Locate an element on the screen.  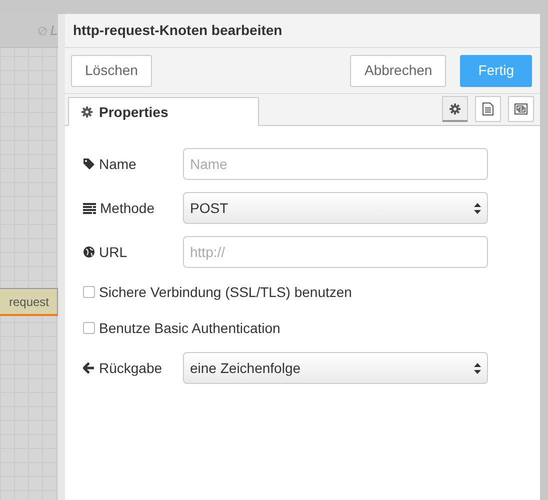
dialog-button: Löschen is located at coordinates (111, 70).